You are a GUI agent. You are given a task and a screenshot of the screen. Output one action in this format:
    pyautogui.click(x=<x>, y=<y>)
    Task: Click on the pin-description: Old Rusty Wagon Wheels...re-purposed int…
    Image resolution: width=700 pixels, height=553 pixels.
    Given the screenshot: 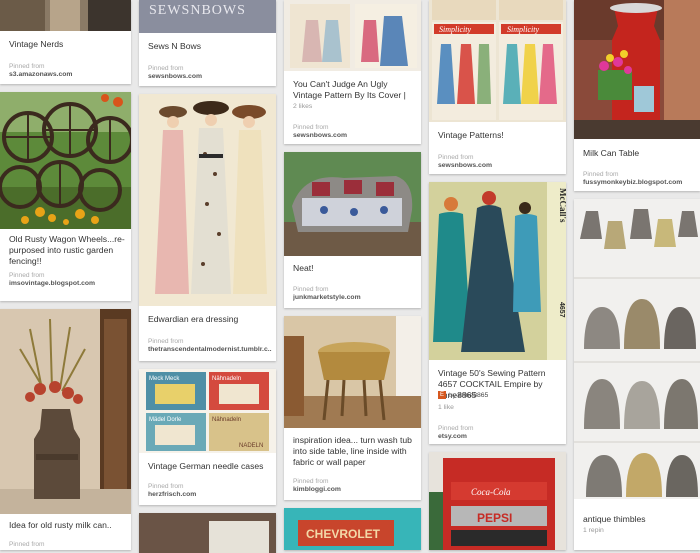 What is the action you would take?
    pyautogui.click(x=67, y=250)
    